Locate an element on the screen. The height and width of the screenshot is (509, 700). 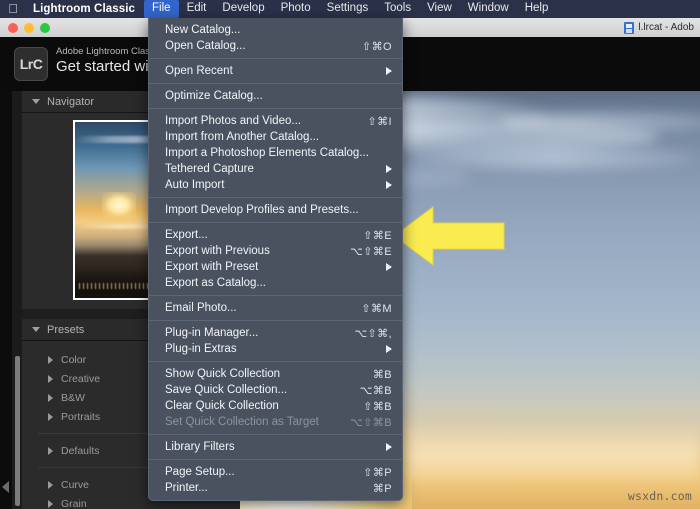
menu-item-export-with-preset: Export with Preset is located at coordinates (275, 267).